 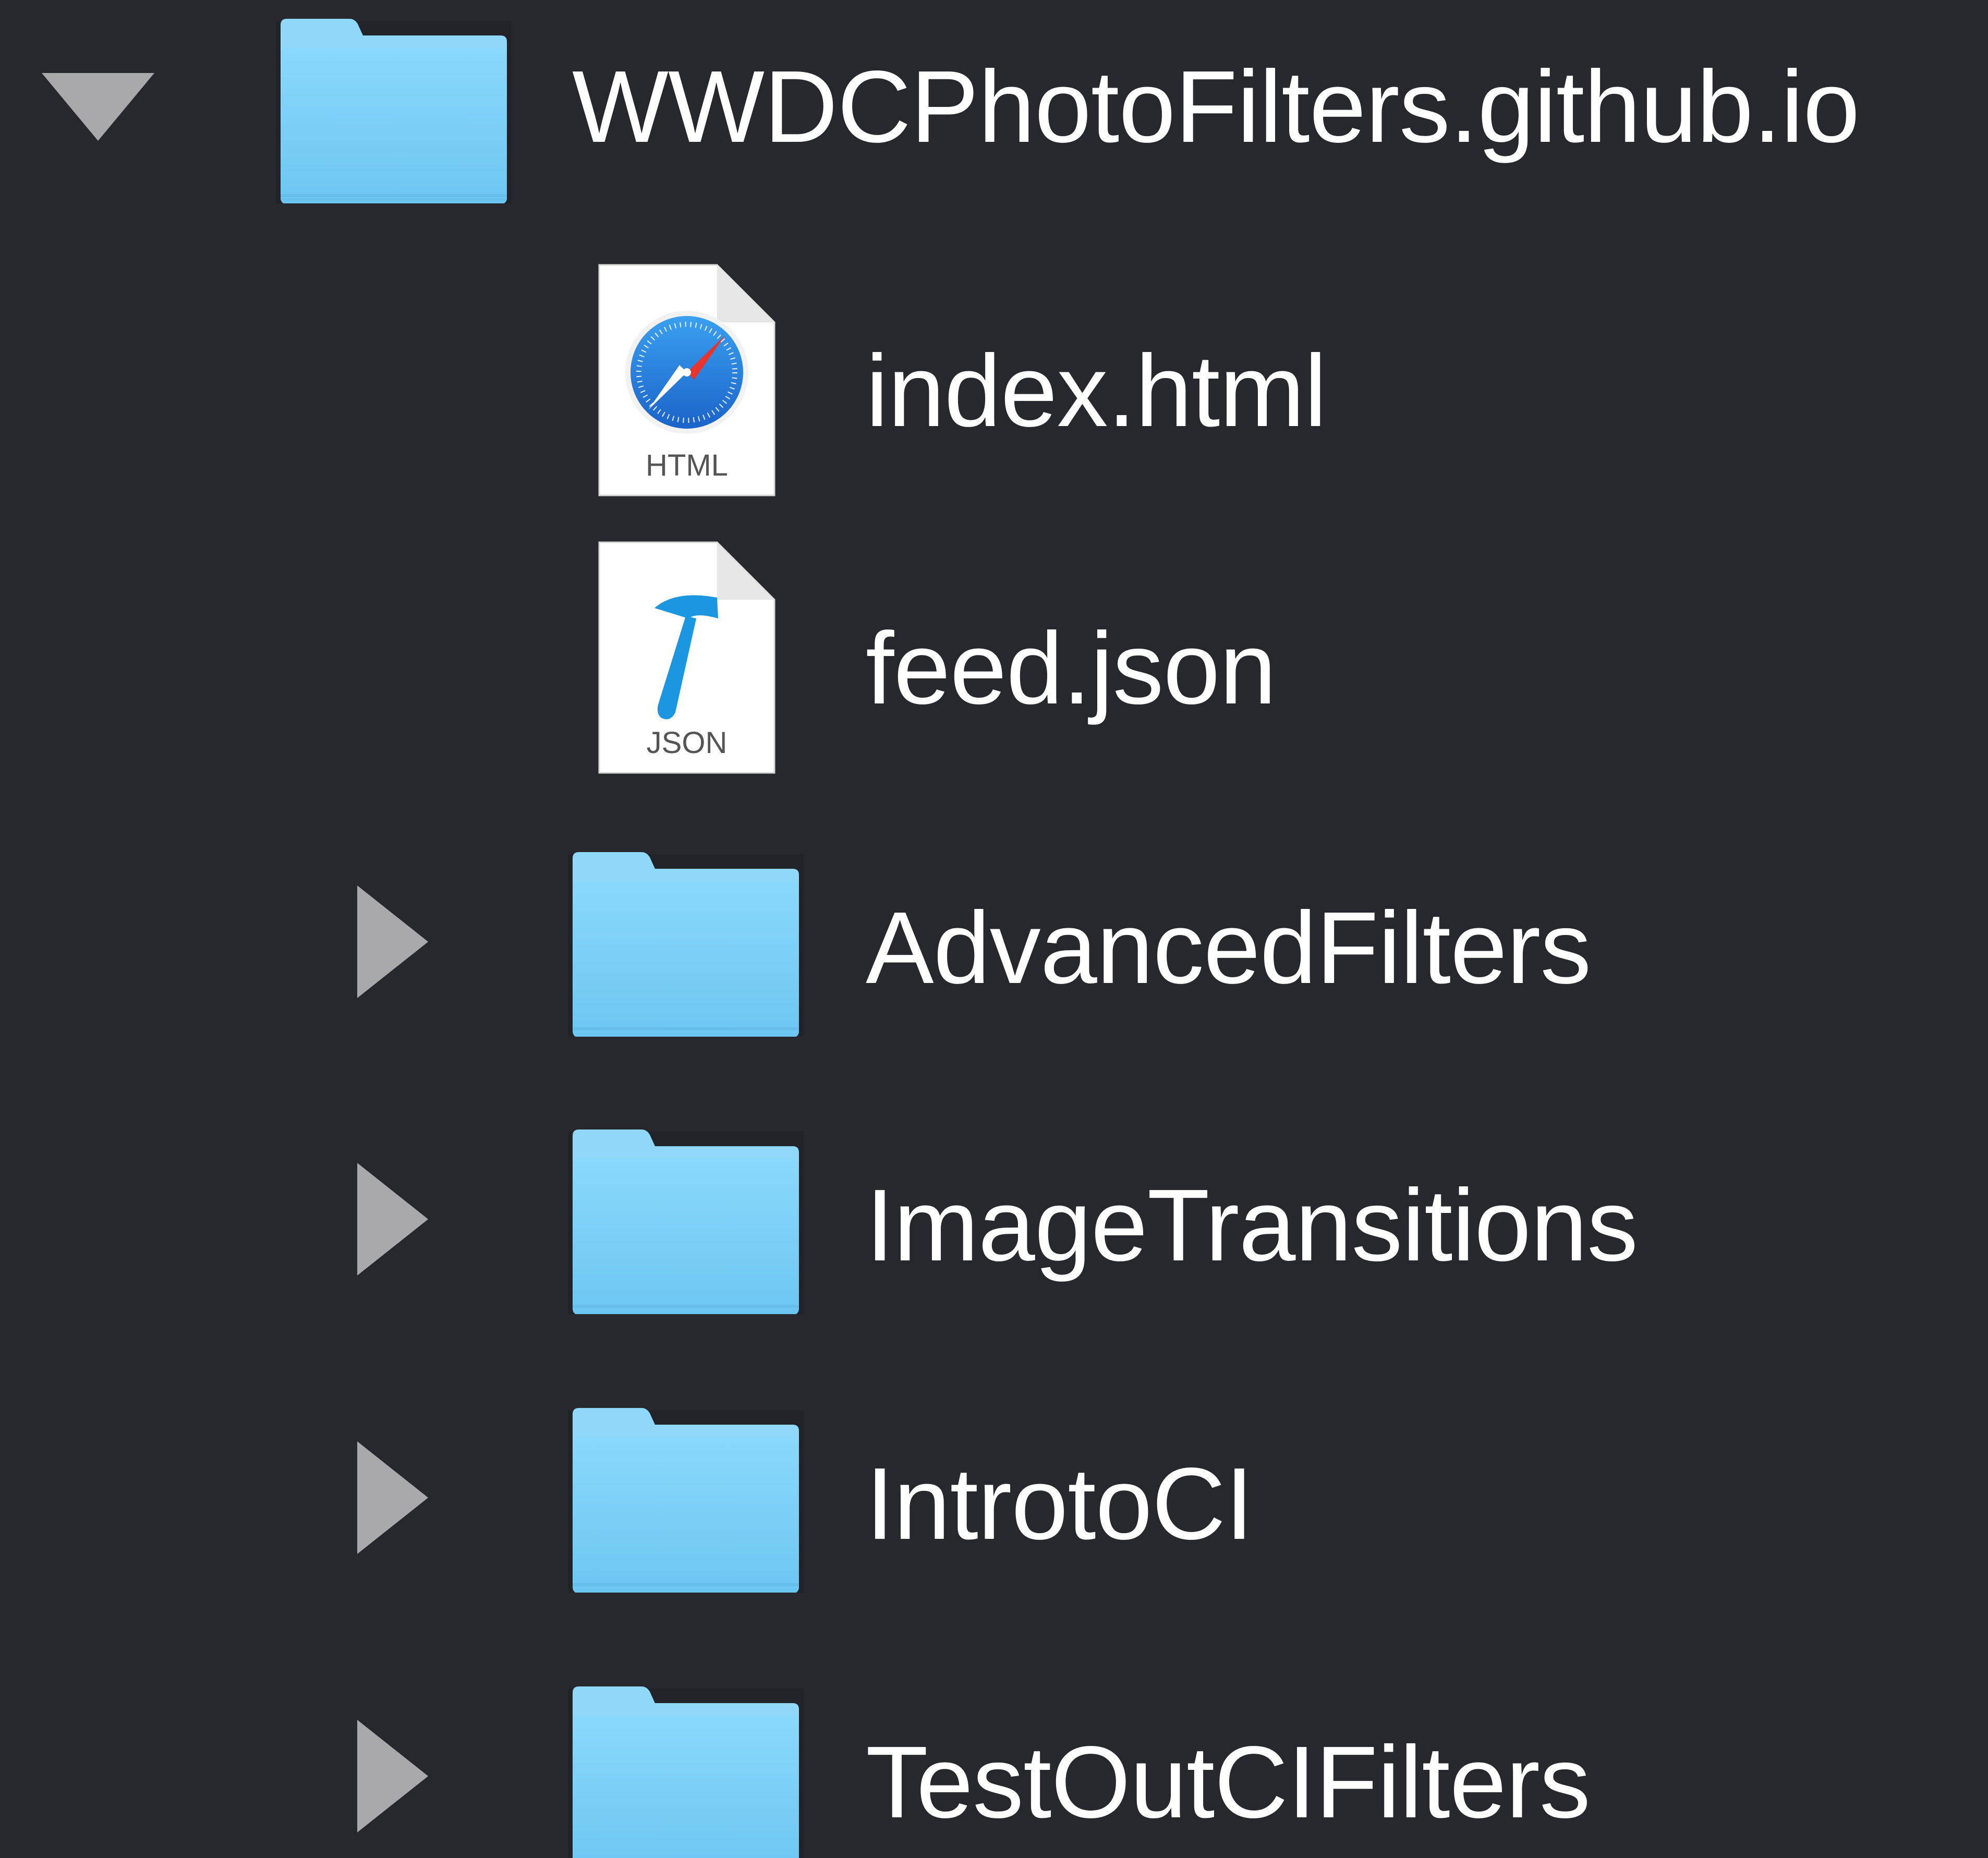 I want to click on tree-item-label: ImageTransitions, so click(x=1252, y=1225).